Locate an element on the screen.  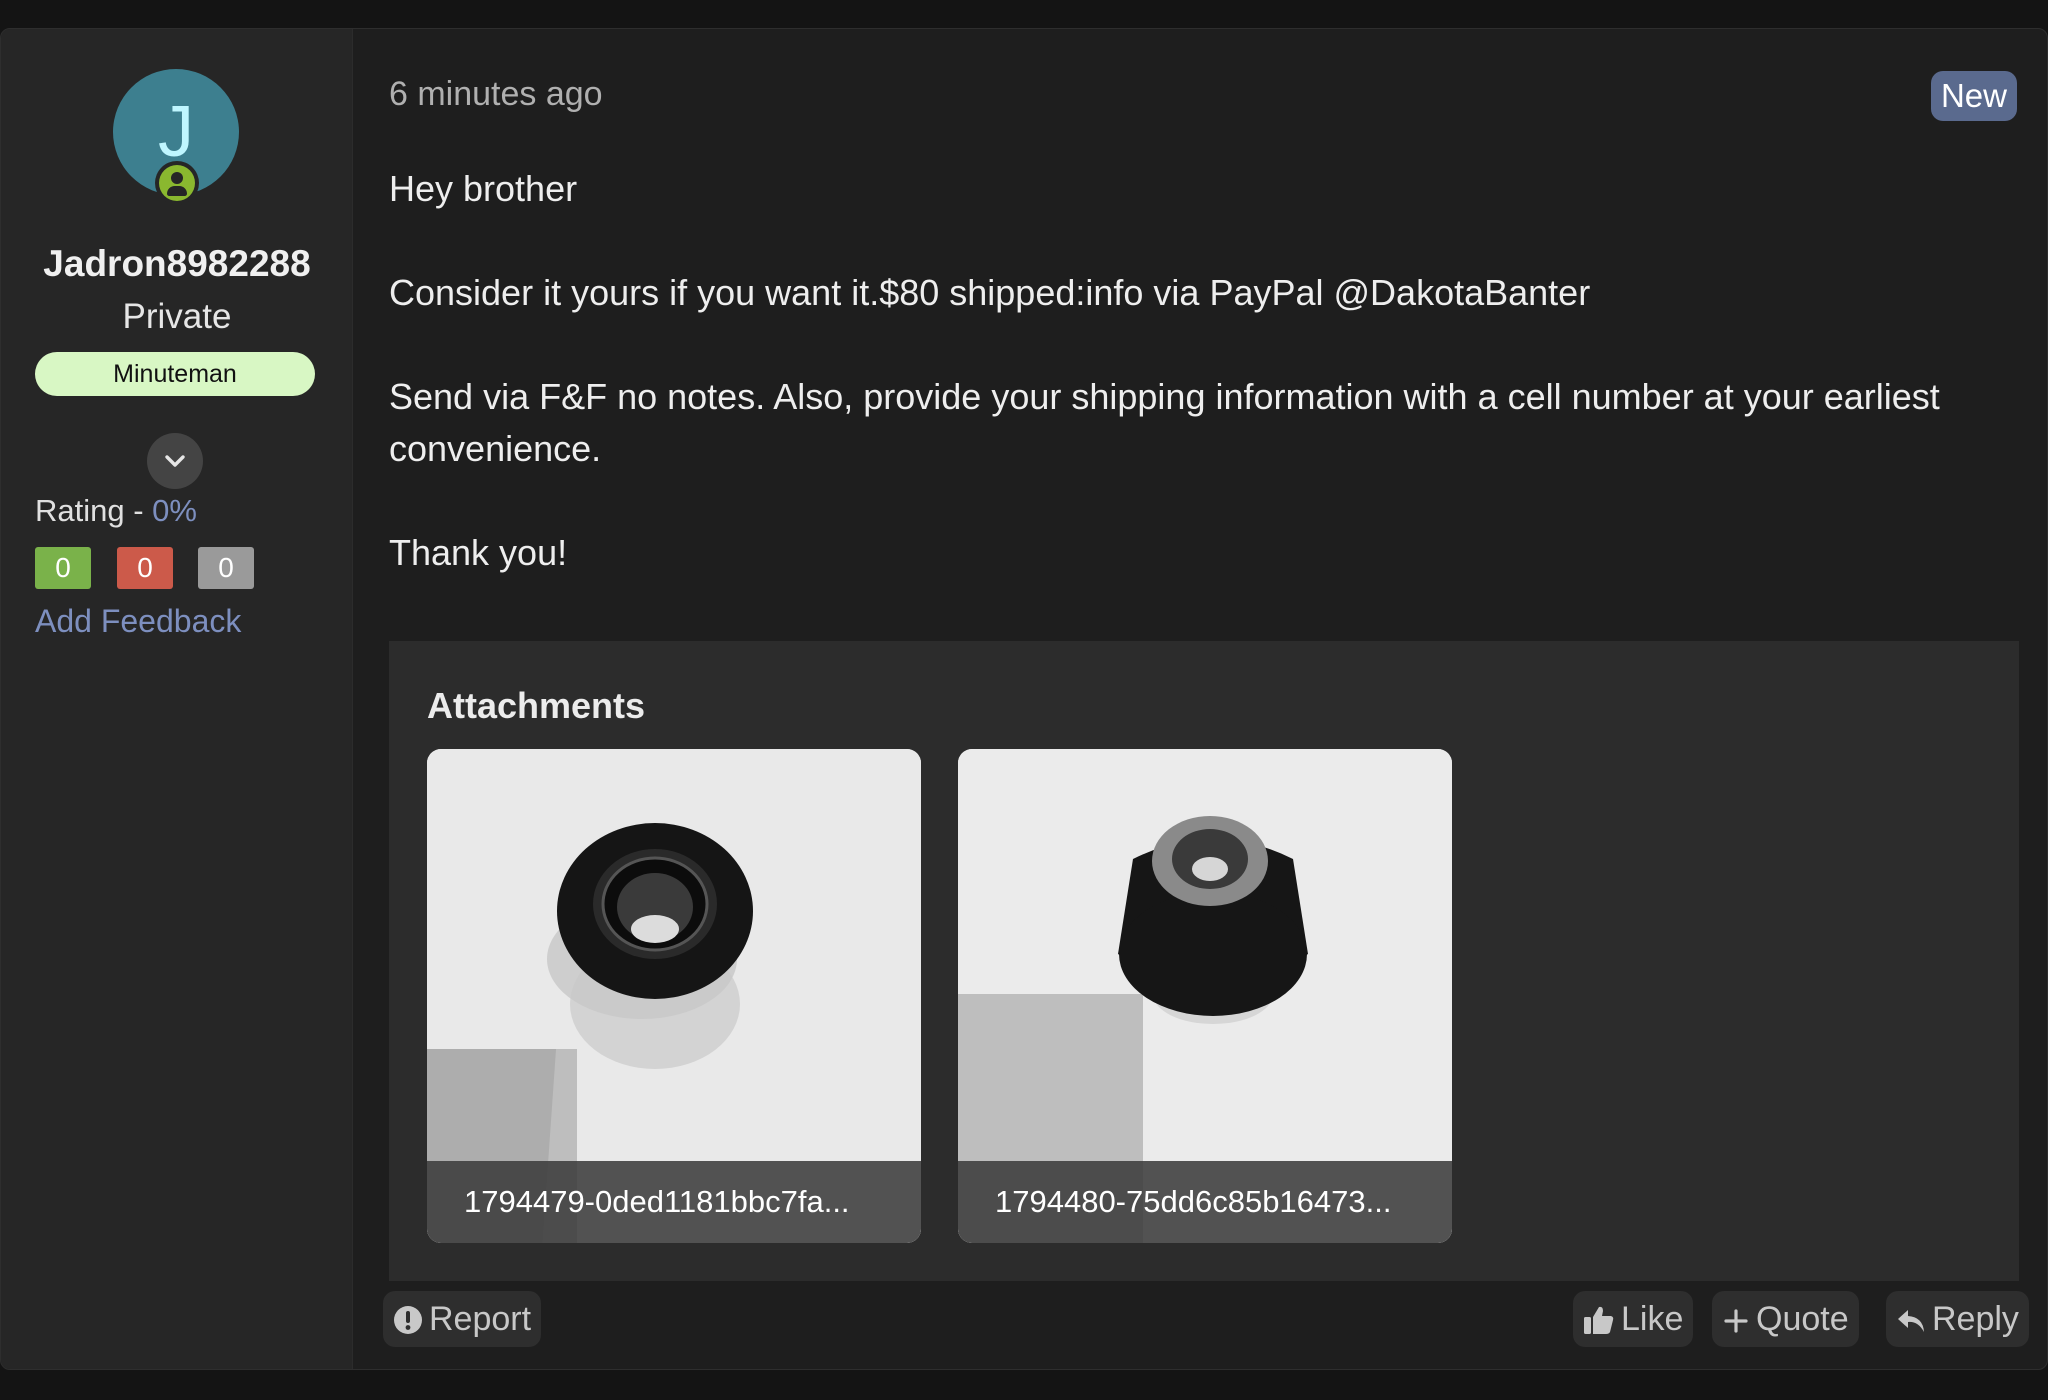
chevron-down-icon is located at coordinates (175, 461).